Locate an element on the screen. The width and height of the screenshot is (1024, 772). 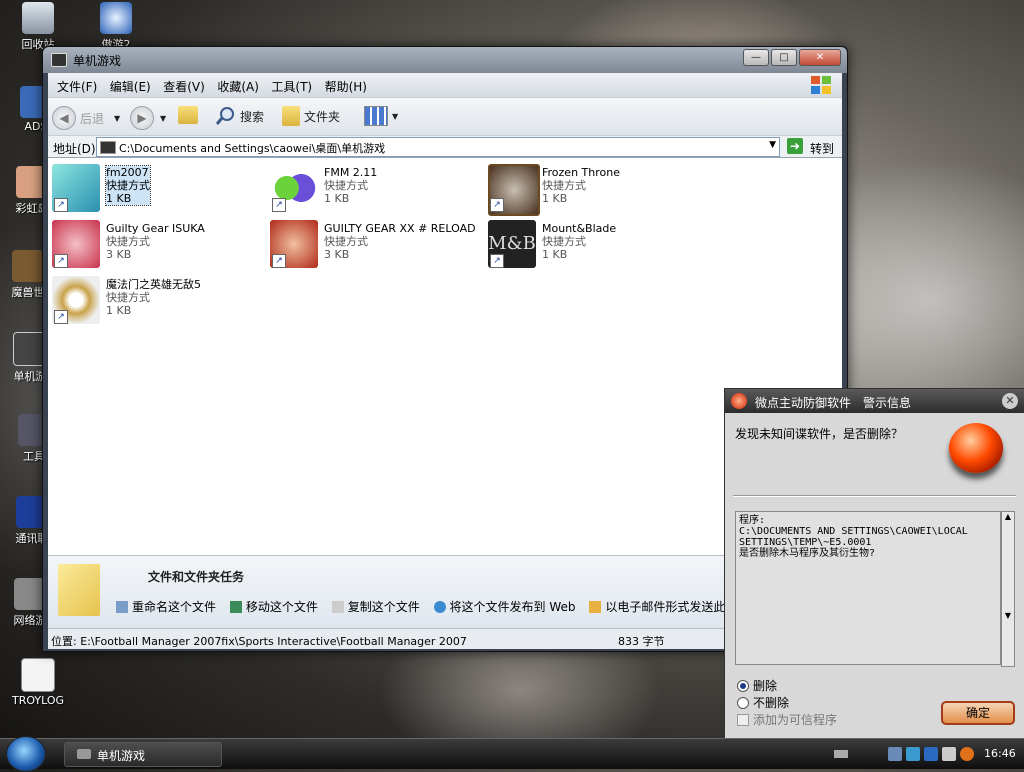
menu-help: 帮助(H) is located at coordinates (346, 86).